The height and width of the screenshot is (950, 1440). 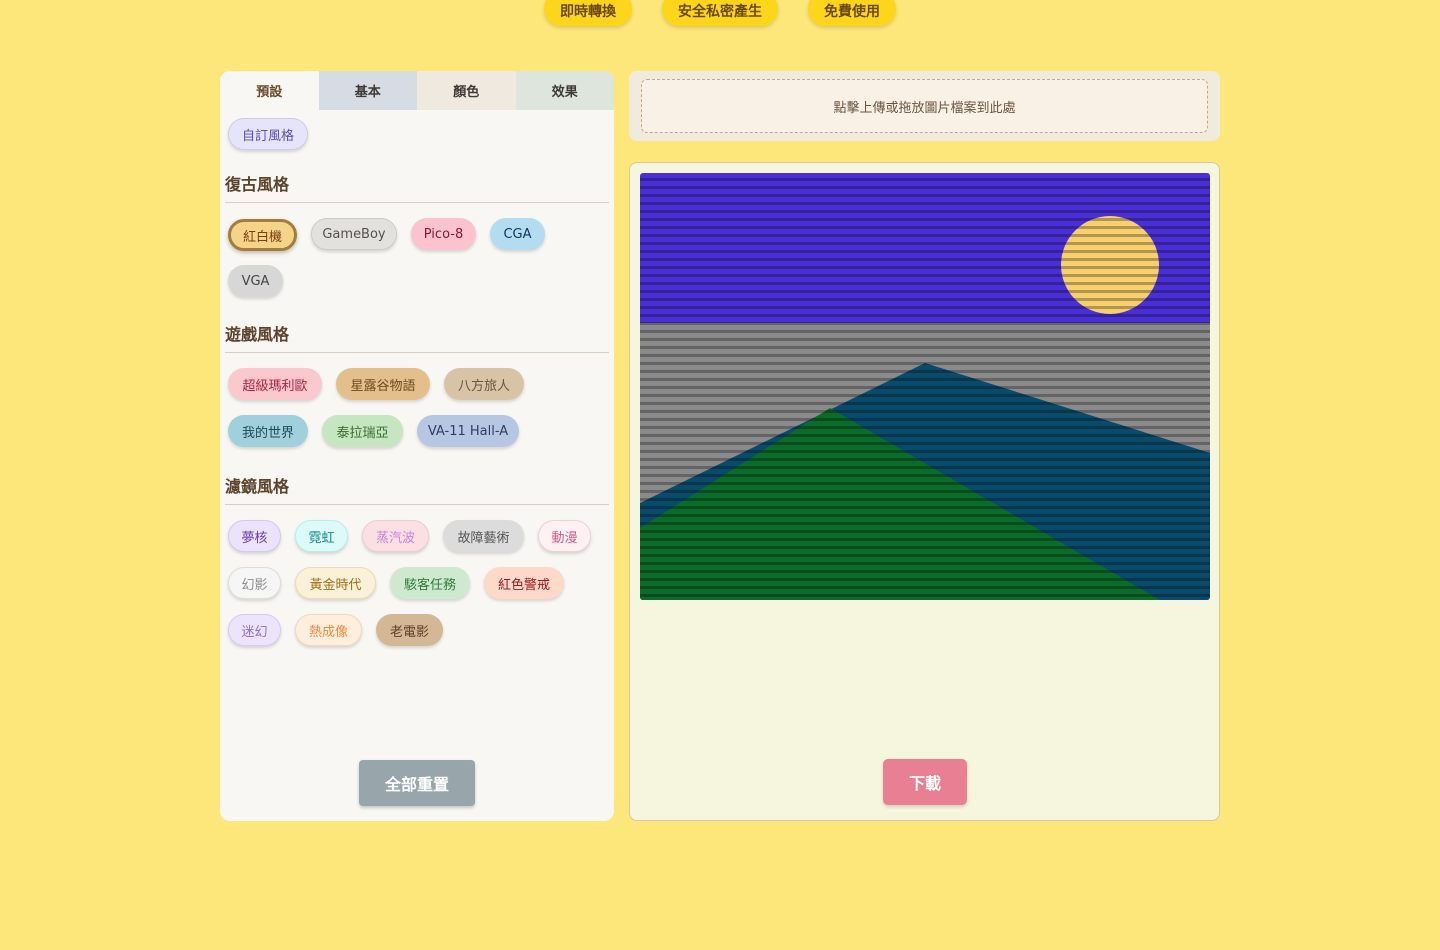 What do you see at coordinates (367, 90) in the screenshot?
I see `tab-basic: 基本` at bounding box center [367, 90].